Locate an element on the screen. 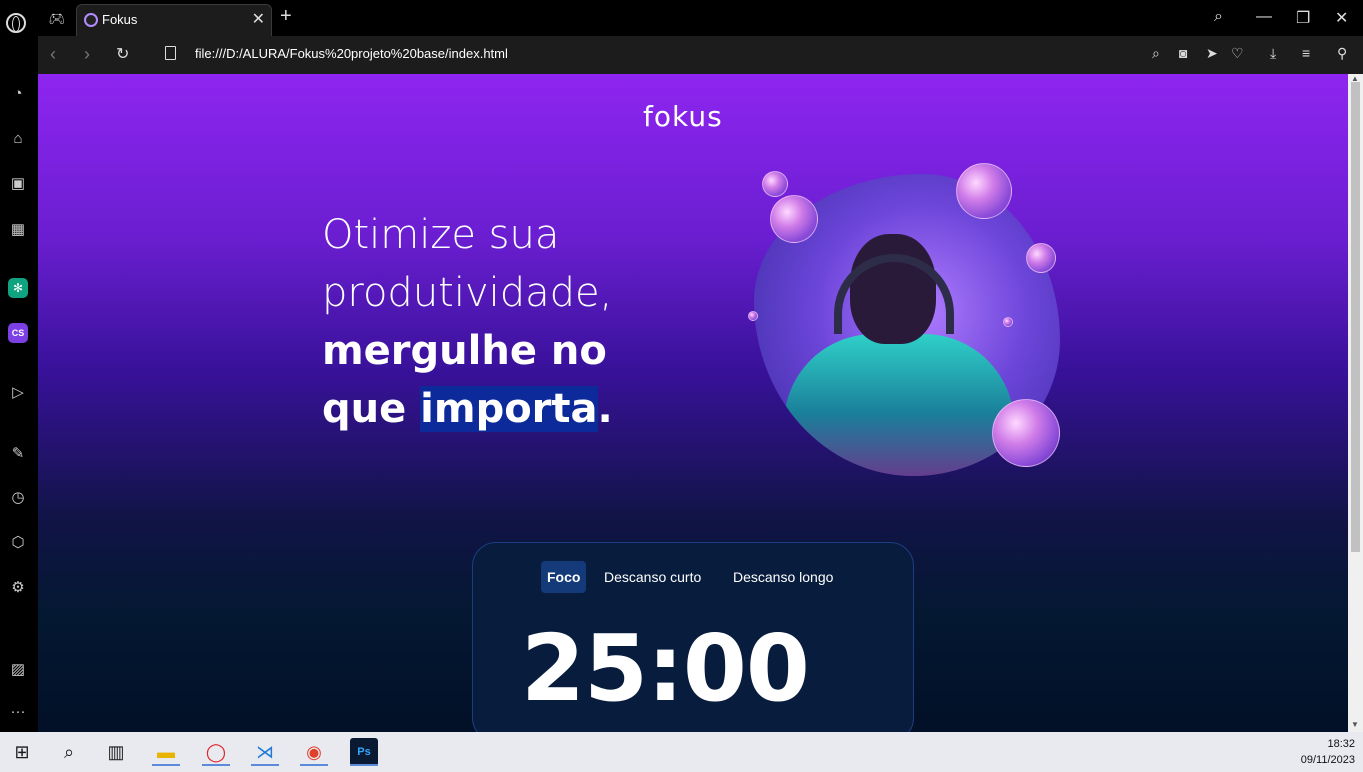 This screenshot has height=772, width=1363. speed-dial-icon: ◔ is located at coordinates (18, 94).